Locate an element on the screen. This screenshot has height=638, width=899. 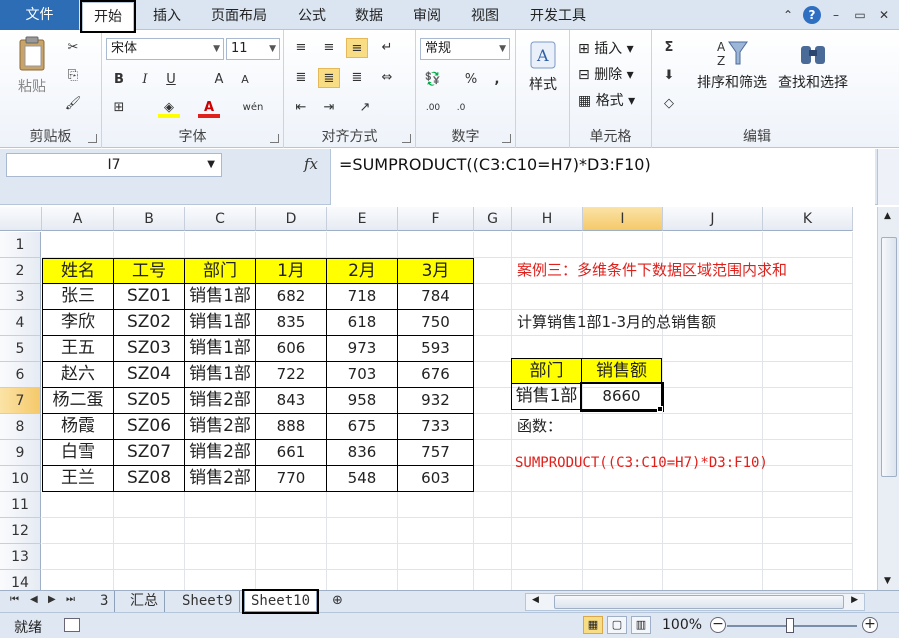
align-middle-icon: ≡ is located at coordinates (329, 48).